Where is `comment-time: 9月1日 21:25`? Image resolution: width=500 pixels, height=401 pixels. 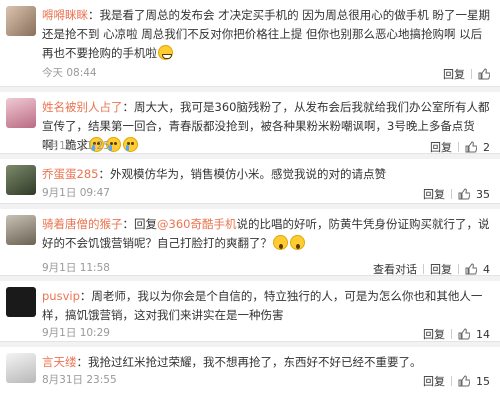 comment-time: 9月1日 21:25 is located at coordinates (76, 146).